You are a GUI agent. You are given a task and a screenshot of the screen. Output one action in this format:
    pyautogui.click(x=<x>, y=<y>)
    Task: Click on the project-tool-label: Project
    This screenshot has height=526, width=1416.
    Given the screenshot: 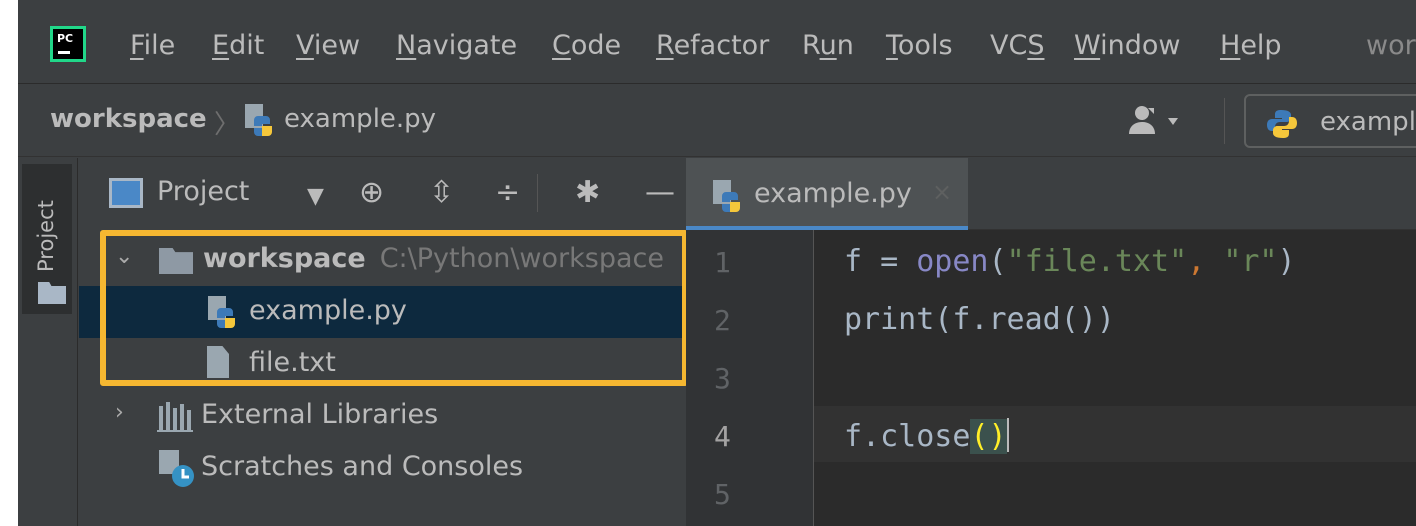 What is the action you would take?
    pyautogui.click(x=46, y=236)
    